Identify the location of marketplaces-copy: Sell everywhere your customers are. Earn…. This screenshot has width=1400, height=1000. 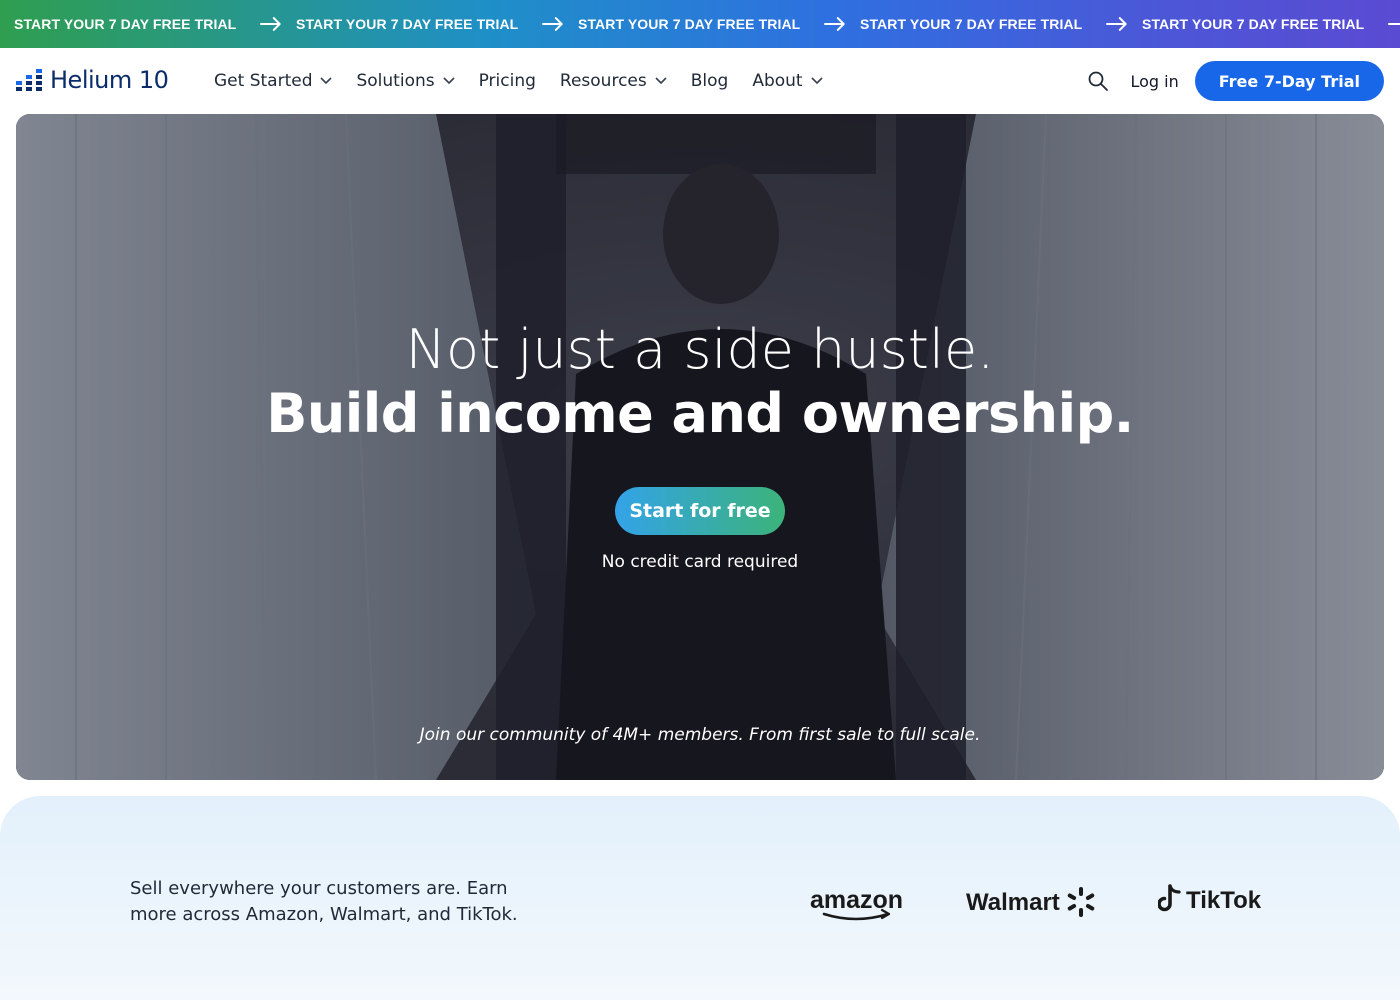
(324, 901).